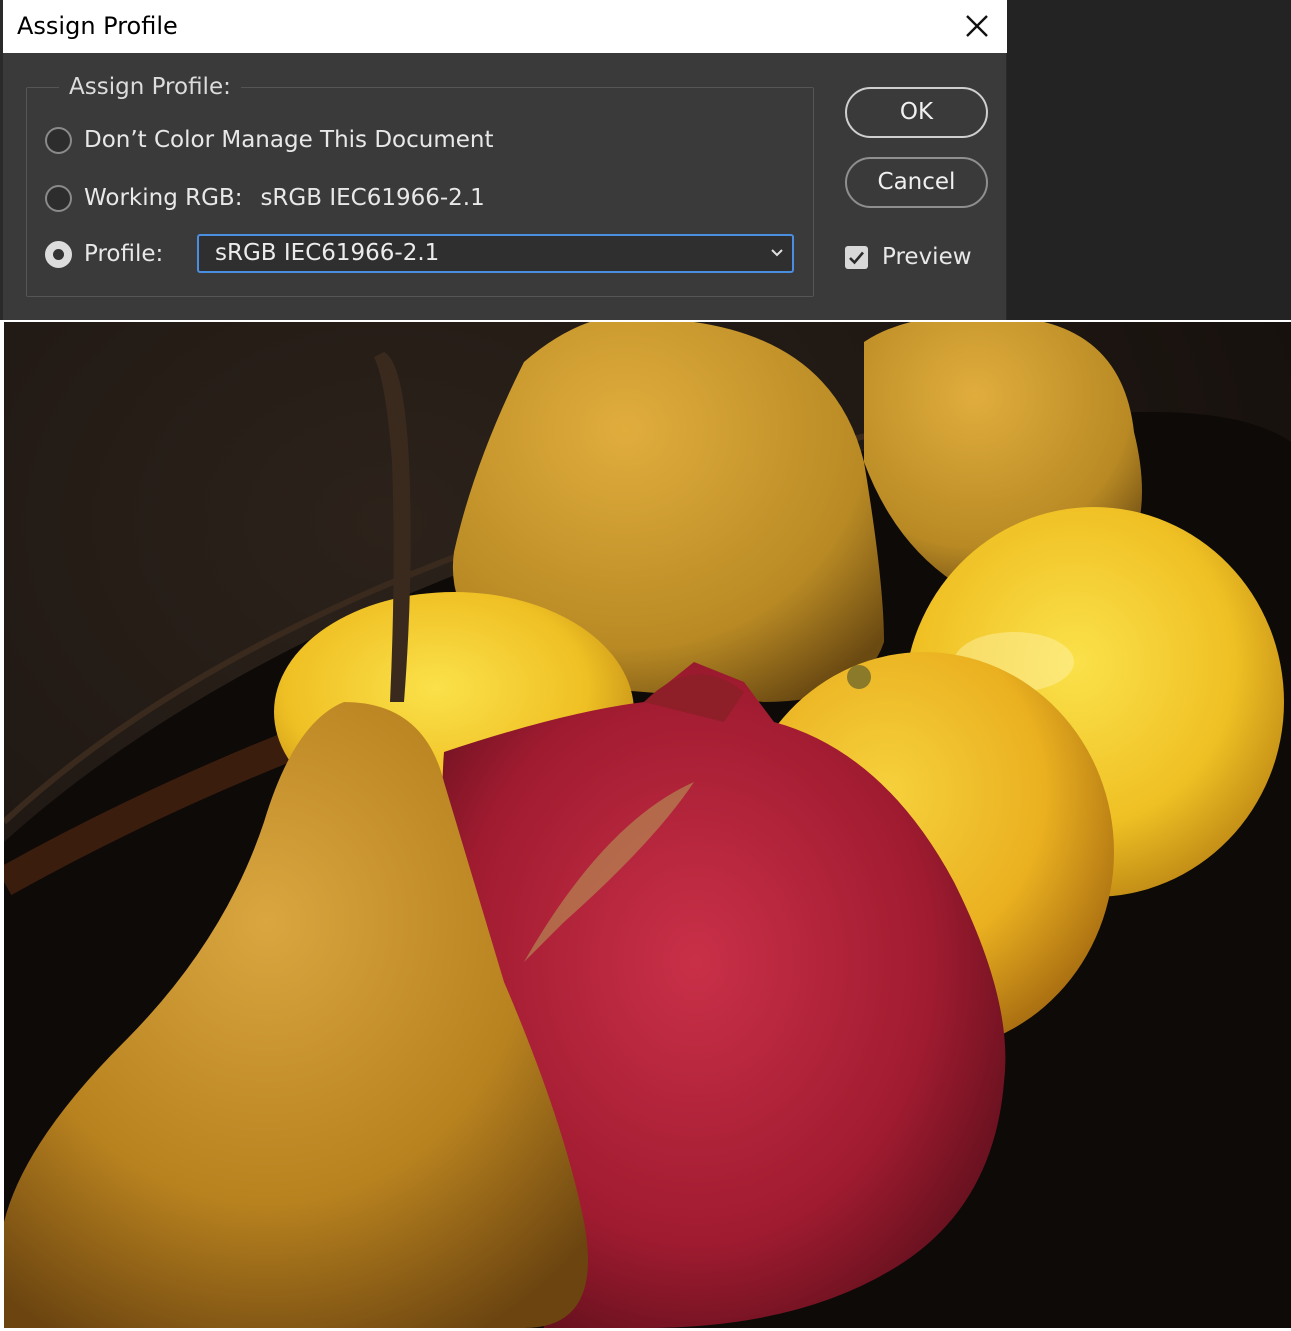 This screenshot has width=1291, height=1331. I want to click on radio-label: Working RGB:, so click(163, 198).